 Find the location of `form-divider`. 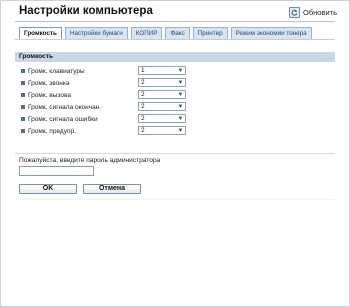

form-divider is located at coordinates (175, 153).